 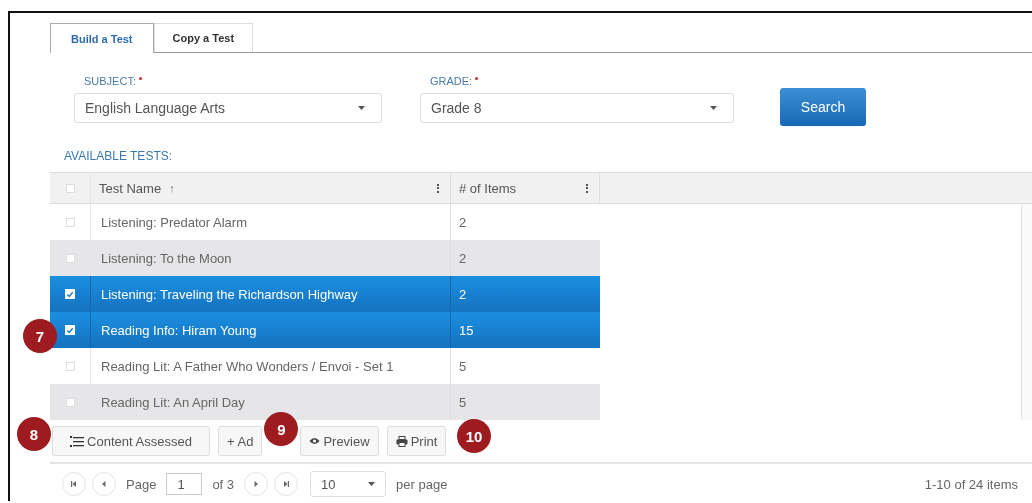 I want to click on tab: Copy a Test, so click(x=203, y=37).